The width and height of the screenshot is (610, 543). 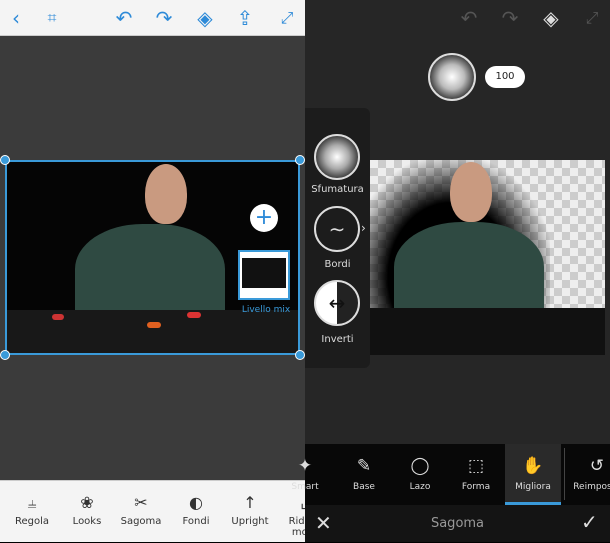 I want to click on top-toolbar: ‹ ⌗ ↶ ↷ ◈ ⇪ ⤢, so click(x=152, y=18).